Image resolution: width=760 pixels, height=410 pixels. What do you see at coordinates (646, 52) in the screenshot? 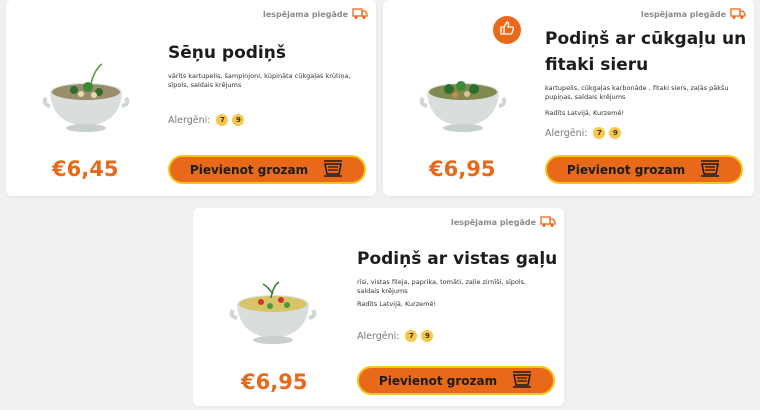
I see `product-title: Podiņš ar cūkgaļu un fitaki sieru` at bounding box center [646, 52].